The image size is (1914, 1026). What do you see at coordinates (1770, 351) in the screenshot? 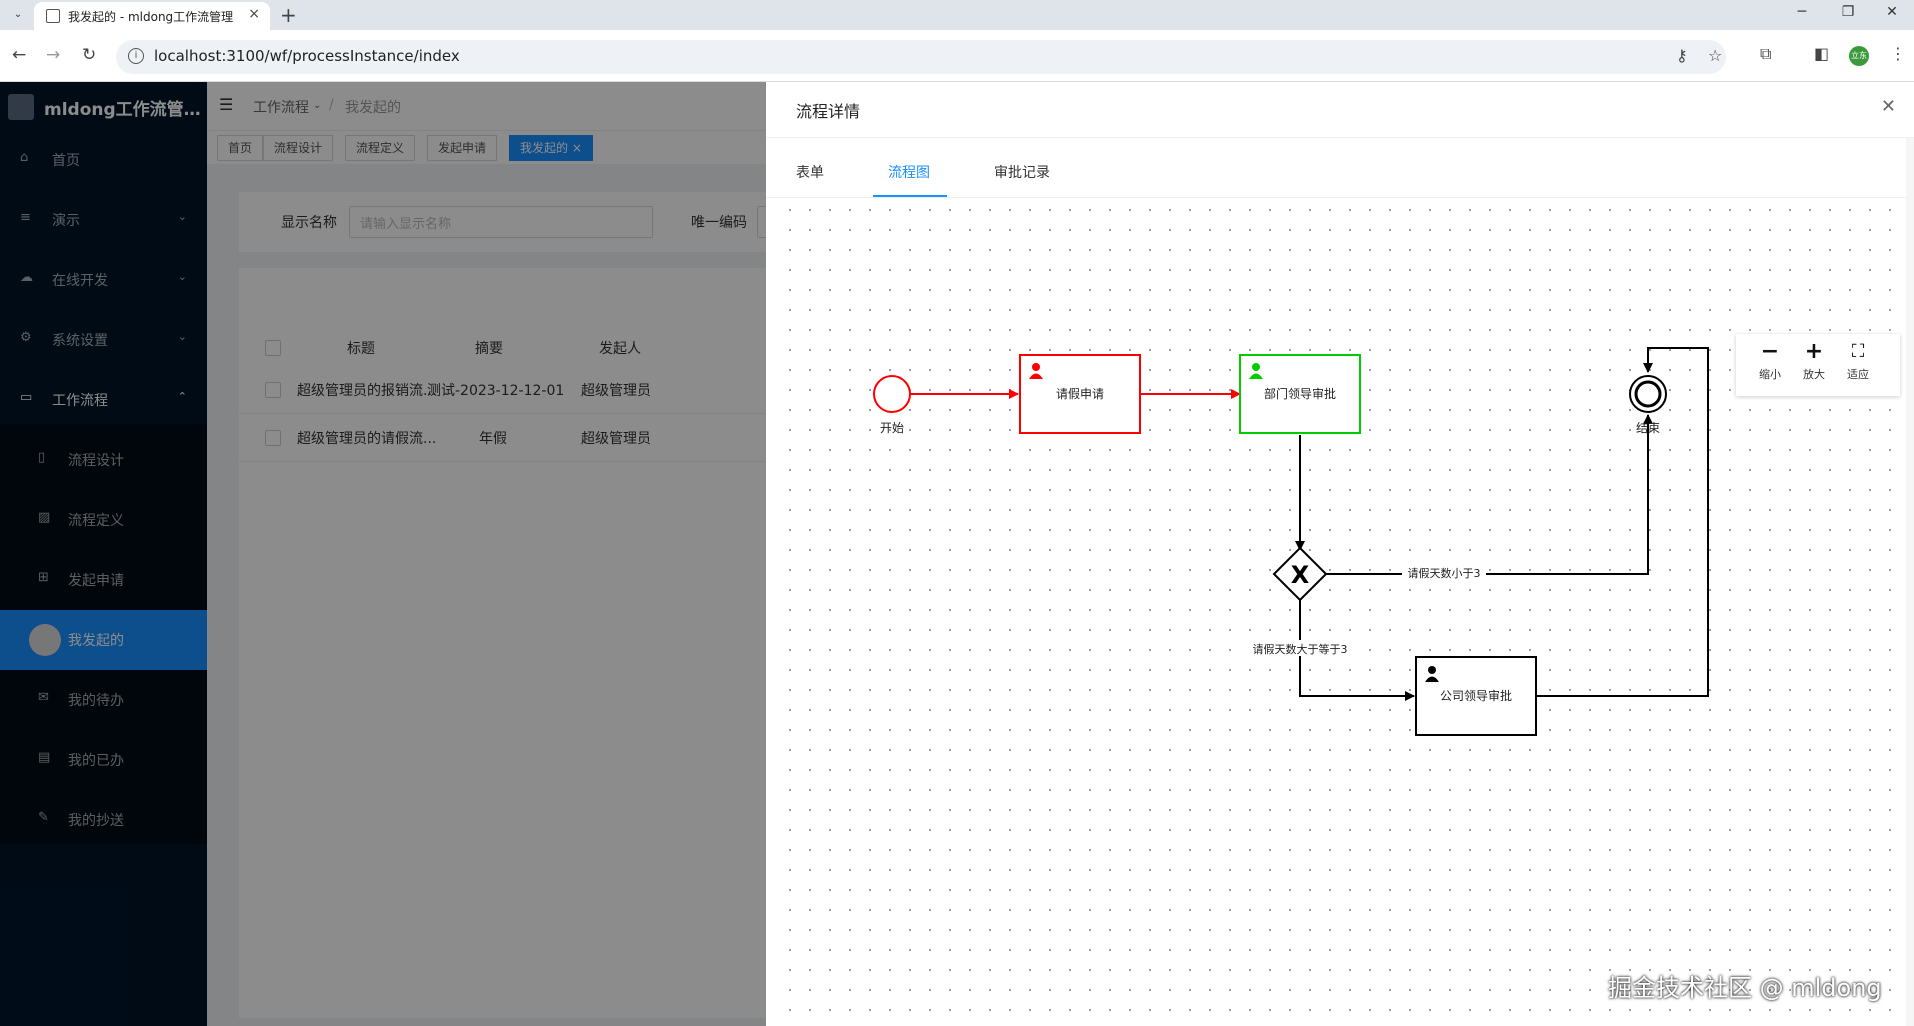
I see `minus-icon: −` at bounding box center [1770, 351].